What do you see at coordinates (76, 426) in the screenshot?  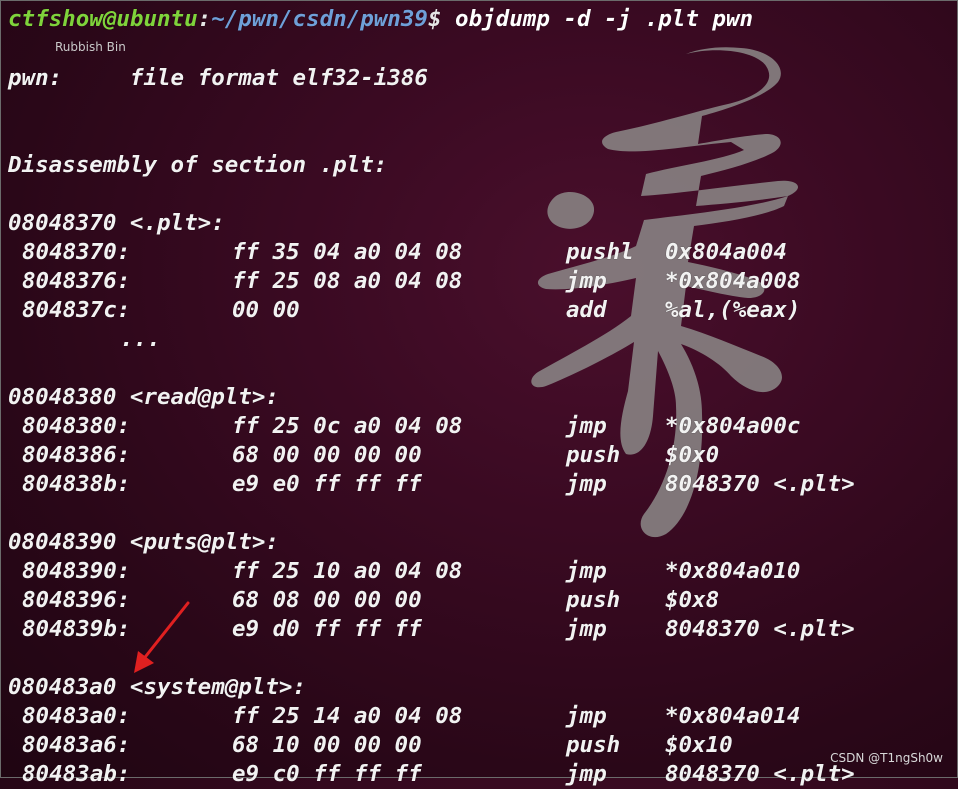 I see `asm-address: 8048380:` at bounding box center [76, 426].